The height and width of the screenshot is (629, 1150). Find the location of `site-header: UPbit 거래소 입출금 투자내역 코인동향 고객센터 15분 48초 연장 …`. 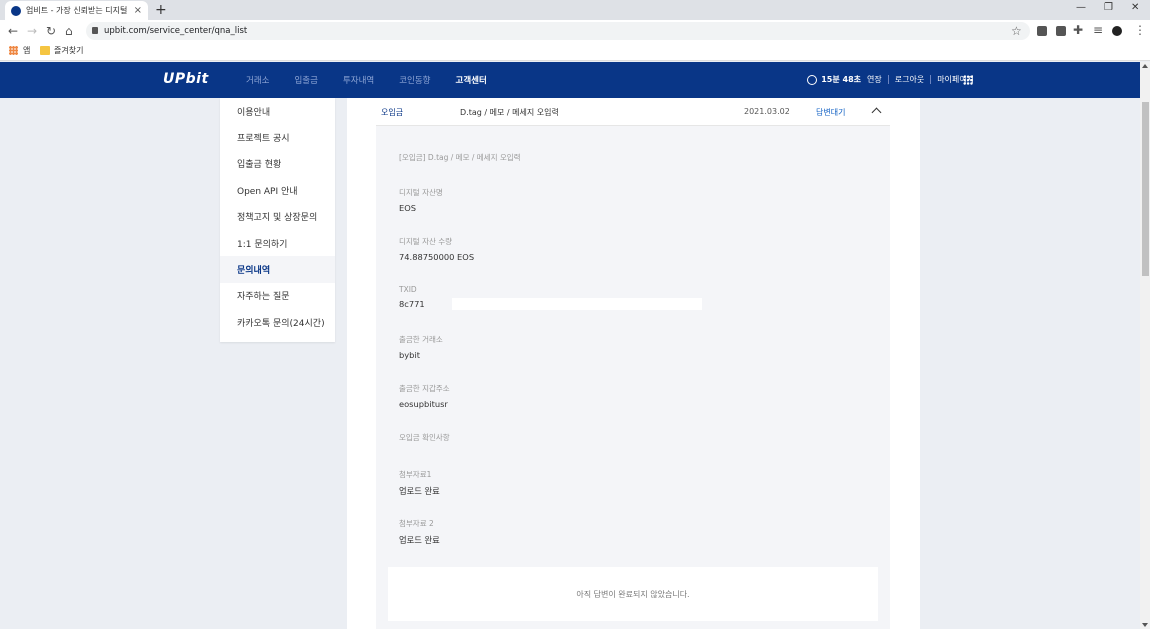

site-header: UPbit 거래소 입출금 투자내역 코인동향 고객센터 15분 48초 연장 … is located at coordinates (570, 80).